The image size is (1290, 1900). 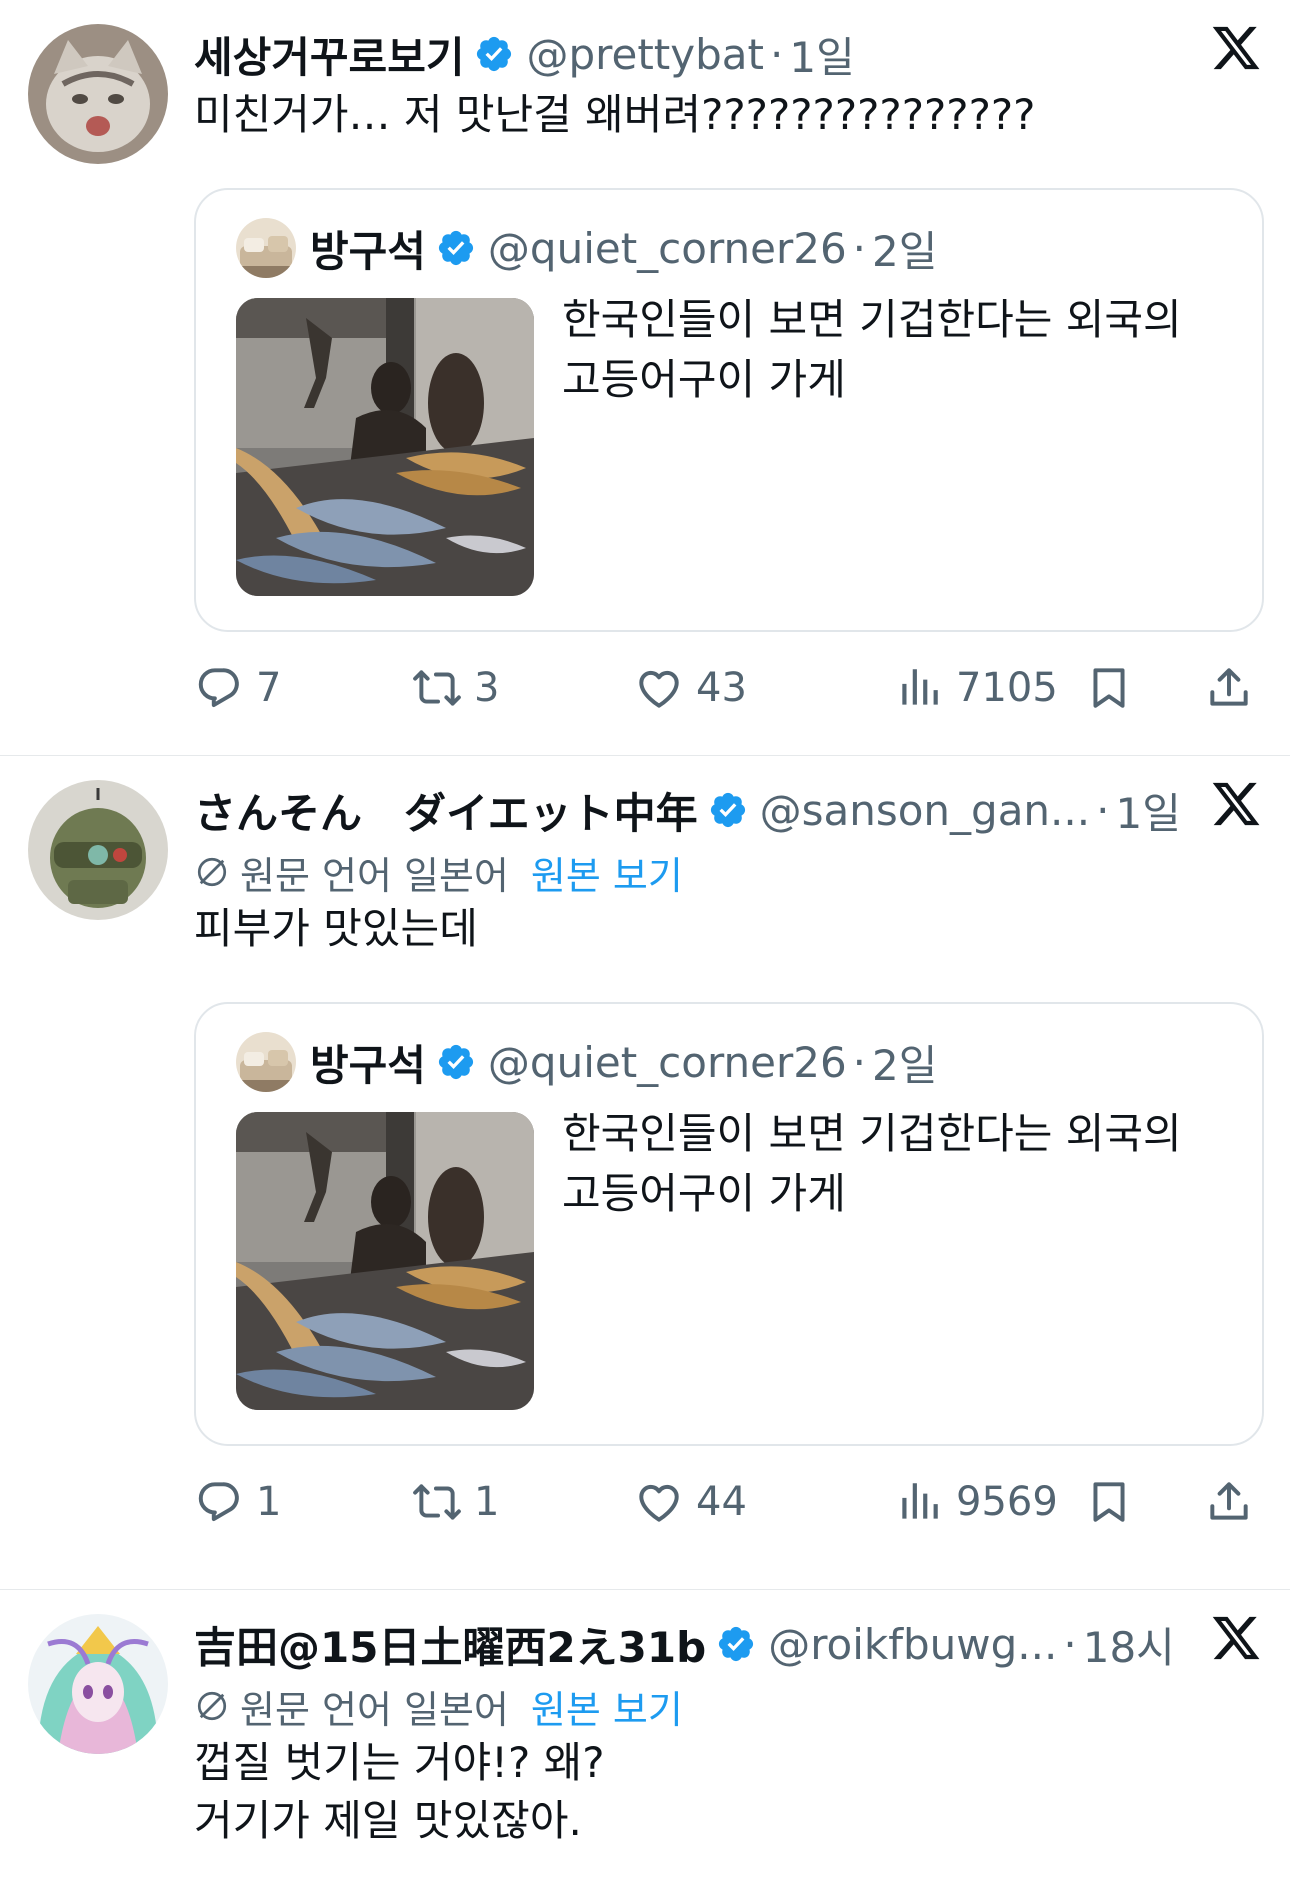 What do you see at coordinates (450, 1644) in the screenshot?
I see `display-name: 吉田@15日土曜西2え31b` at bounding box center [450, 1644].